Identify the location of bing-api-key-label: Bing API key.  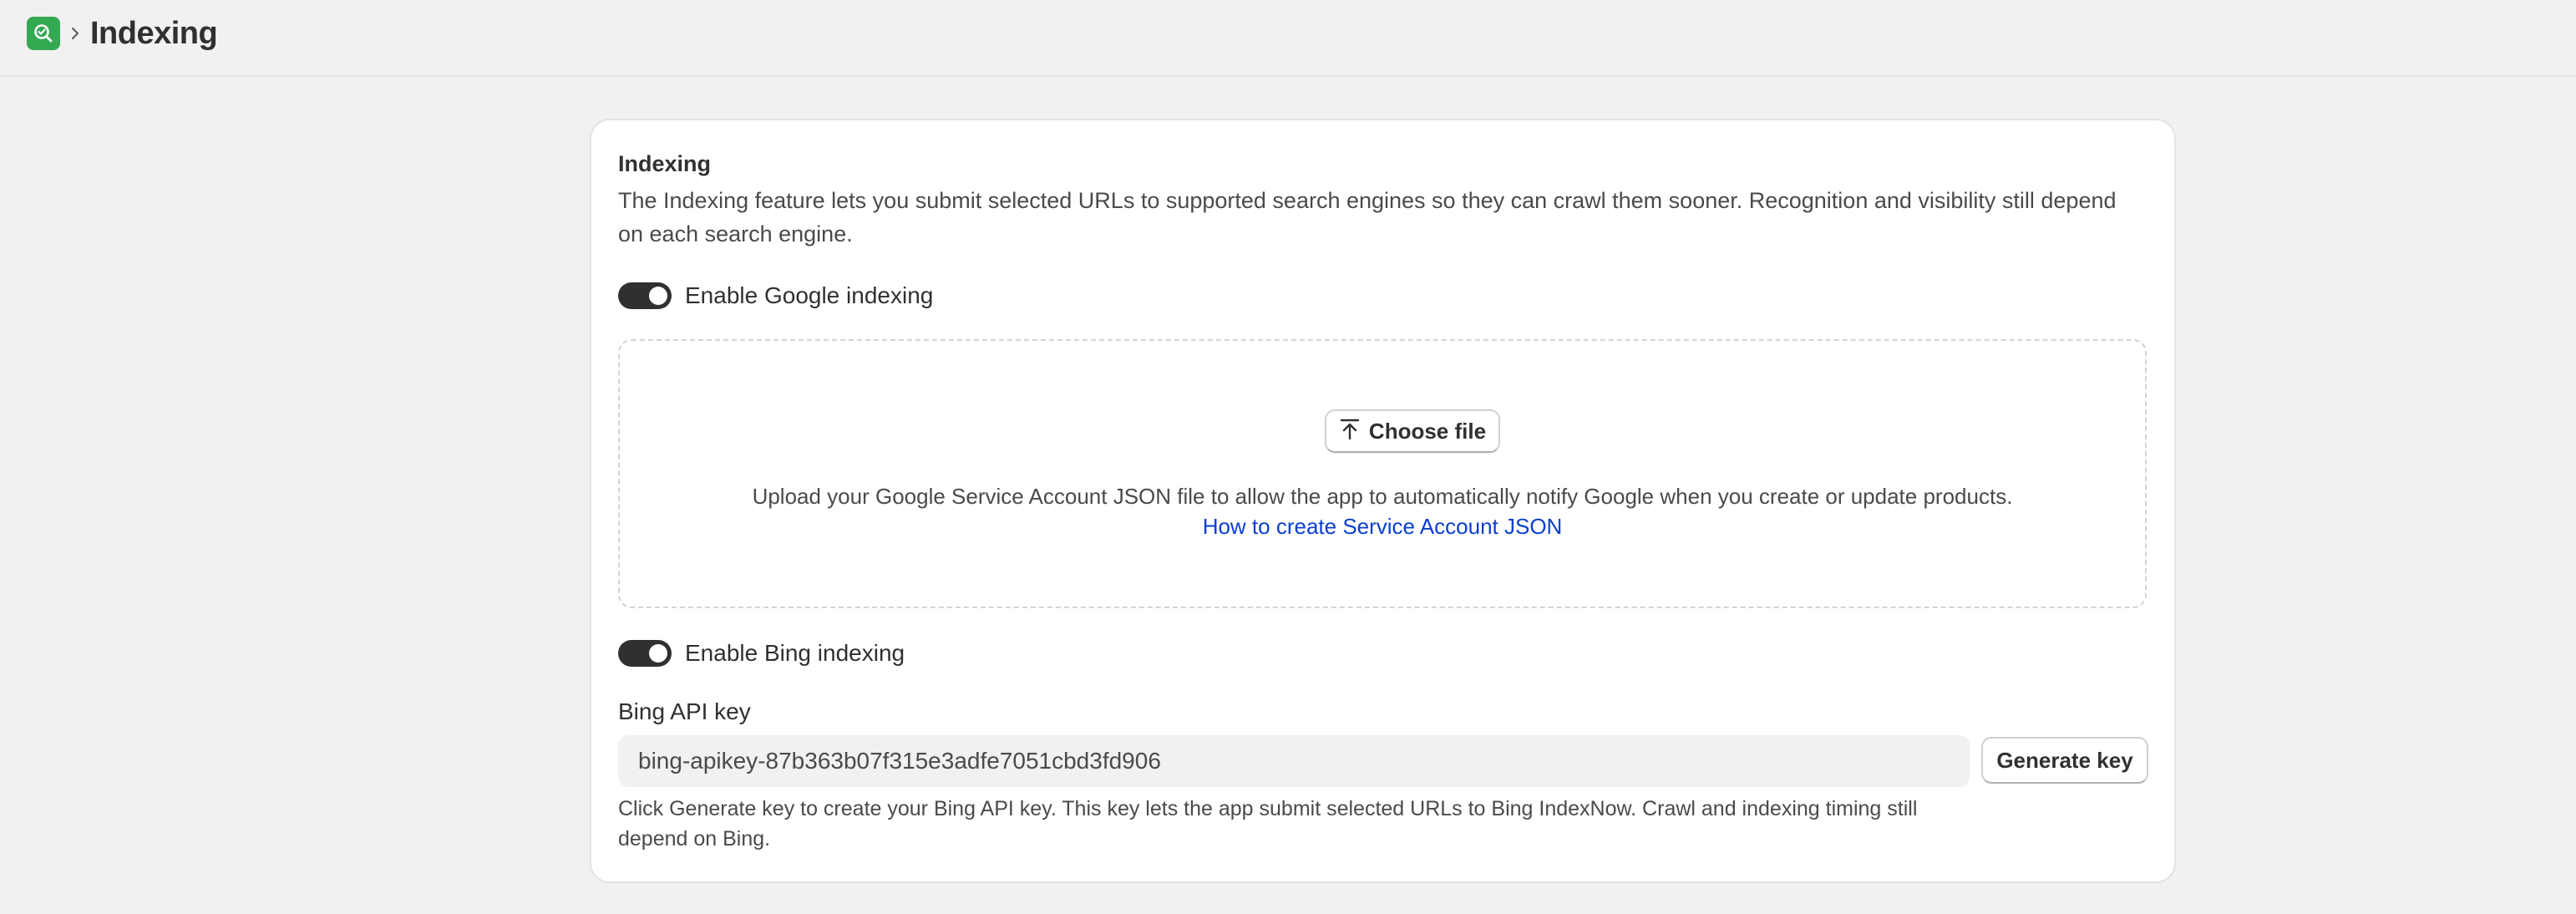
(684, 711).